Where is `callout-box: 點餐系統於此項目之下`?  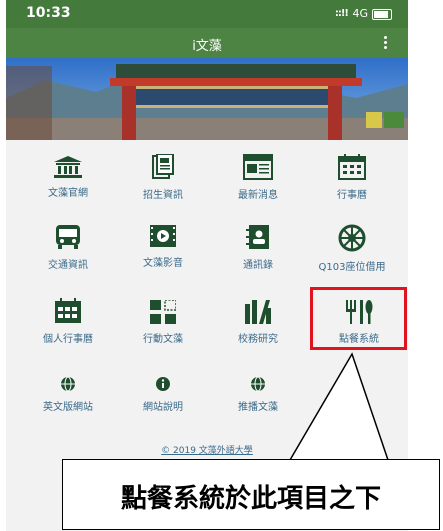
callout-box: 點餐系統於此項目之下 is located at coordinates (251, 494).